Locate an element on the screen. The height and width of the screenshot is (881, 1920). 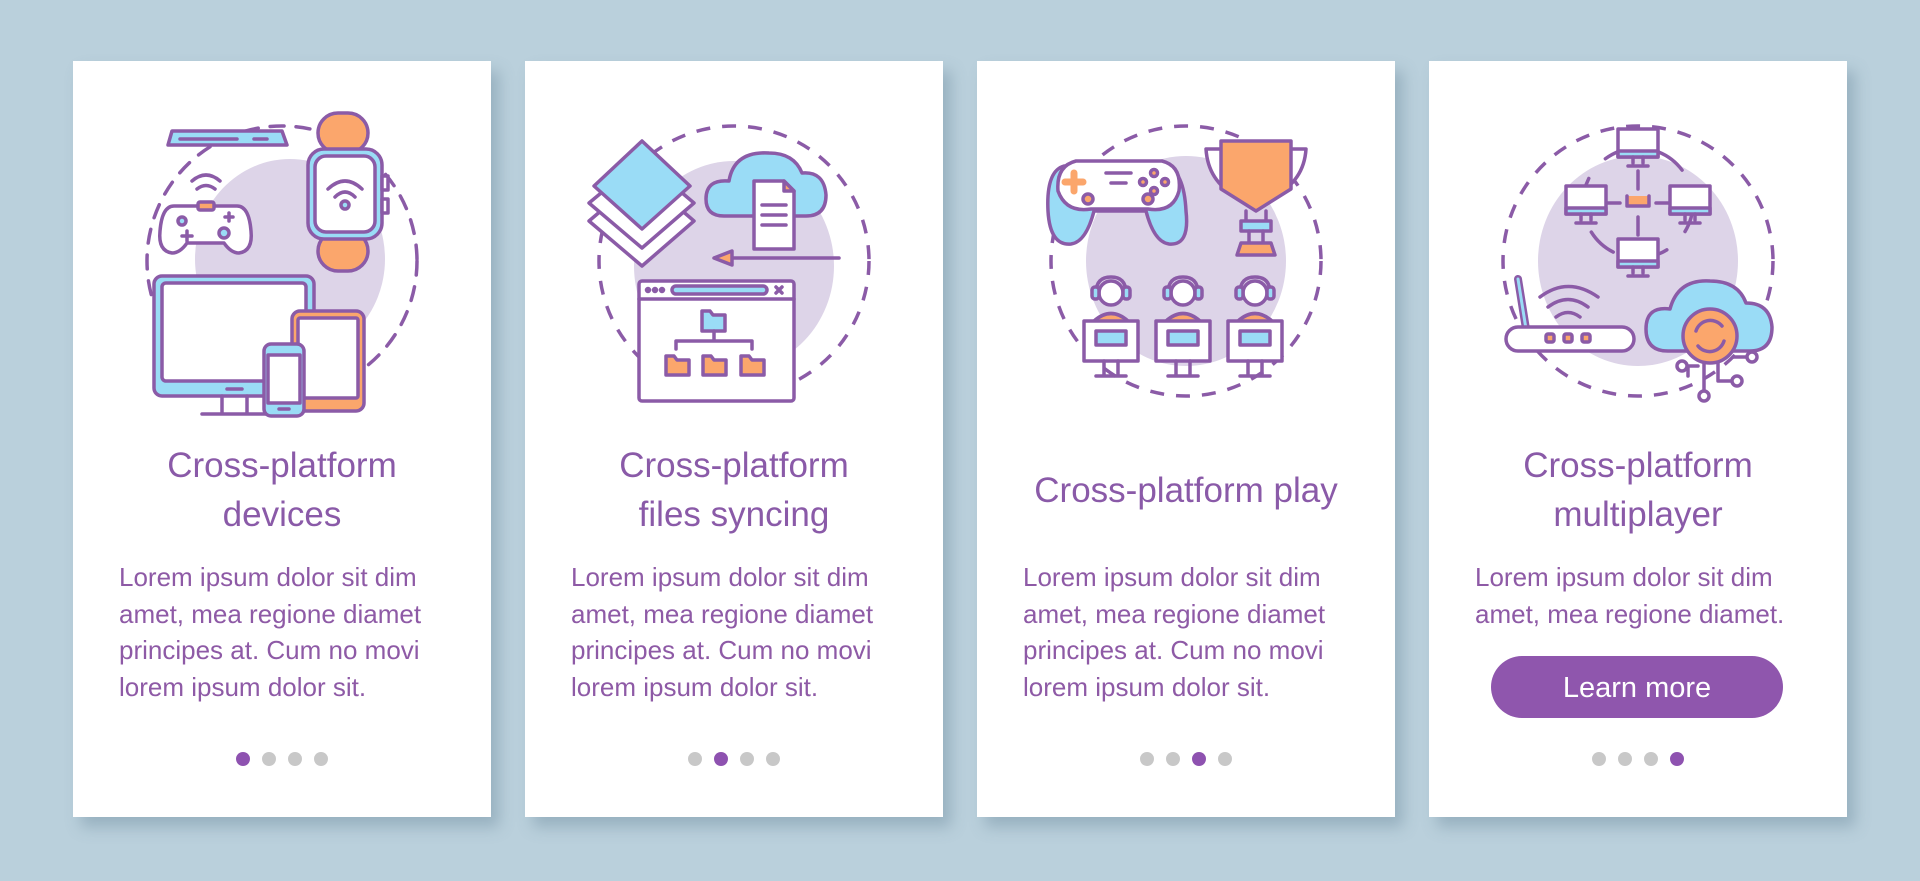
page-dot-1-active is located at coordinates (243, 759).